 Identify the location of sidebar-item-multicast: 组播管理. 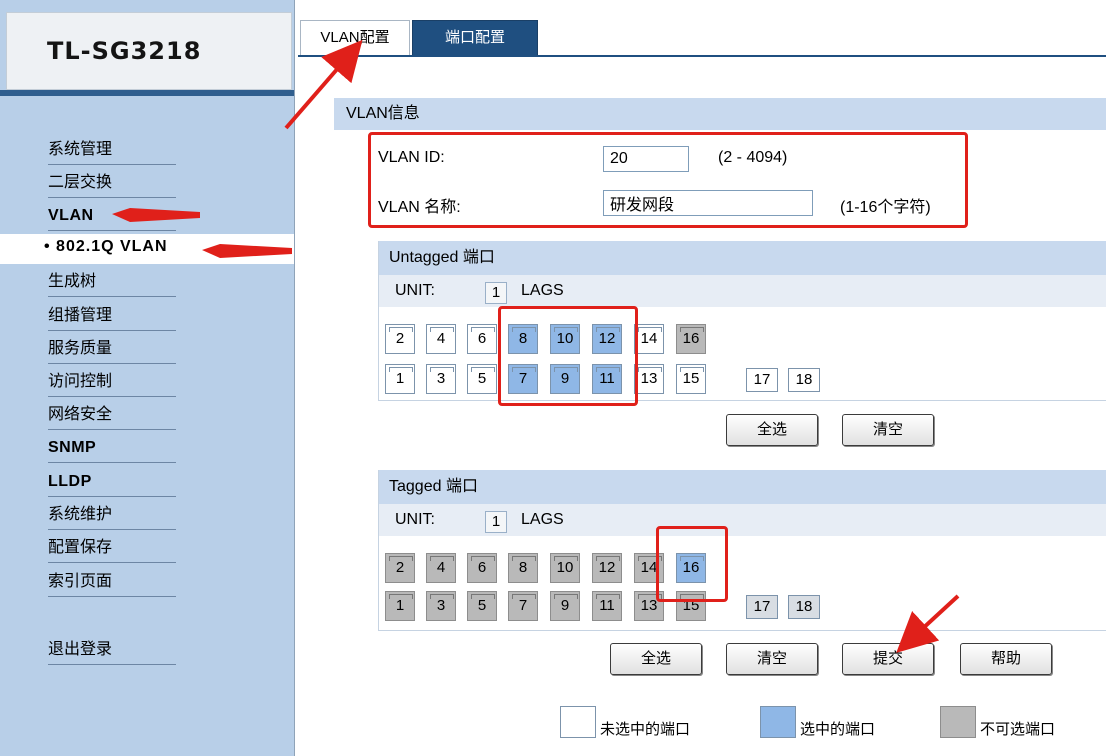
(112, 316).